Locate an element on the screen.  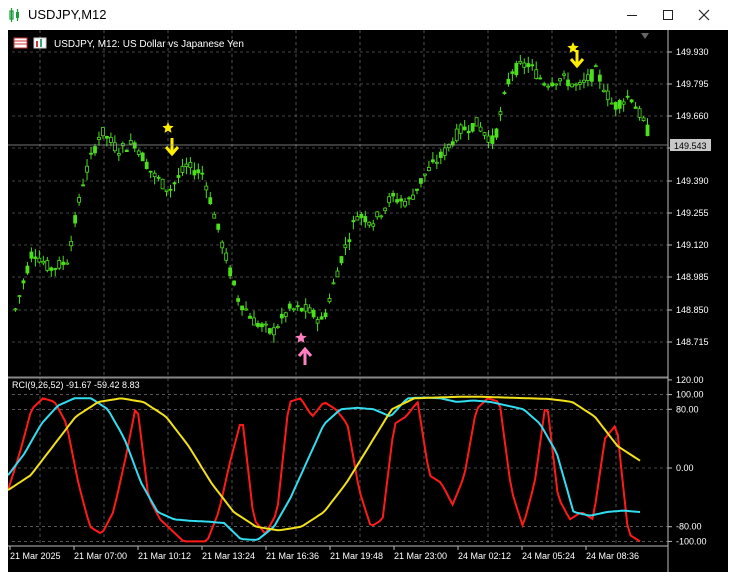
price-tick-label: 148.850 is located at coordinates (692, 310).